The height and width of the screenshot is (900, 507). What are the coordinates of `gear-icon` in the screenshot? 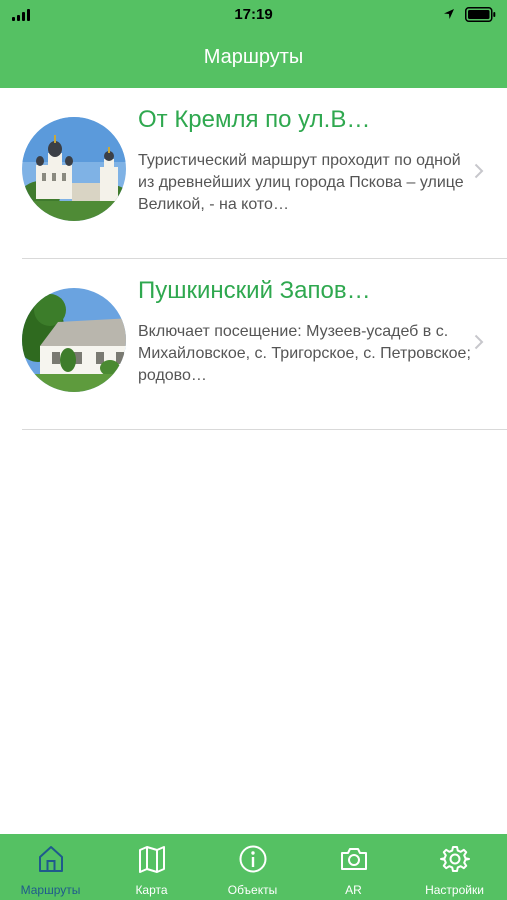 It's located at (455, 859).